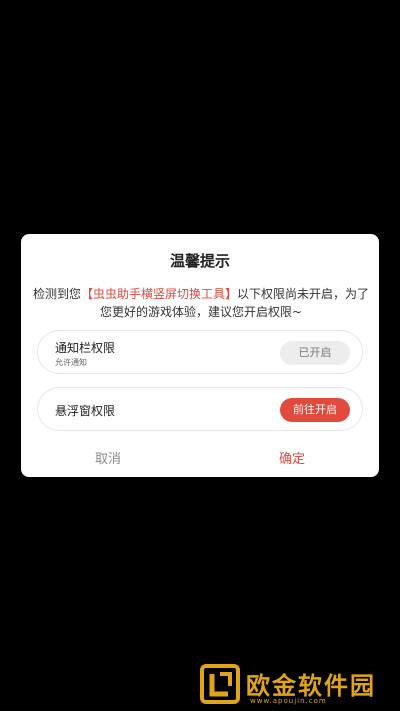  Describe the element at coordinates (200, 409) in the screenshot. I see `permission-row-floating-window: 悬浮窗权限 前往开启` at that location.